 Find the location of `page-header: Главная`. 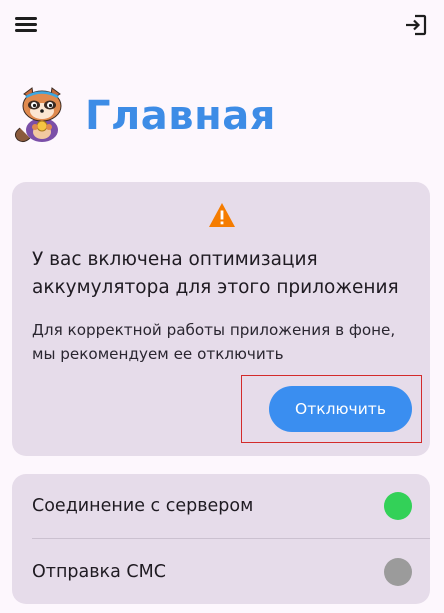

page-header: Главная is located at coordinates (222, 115).